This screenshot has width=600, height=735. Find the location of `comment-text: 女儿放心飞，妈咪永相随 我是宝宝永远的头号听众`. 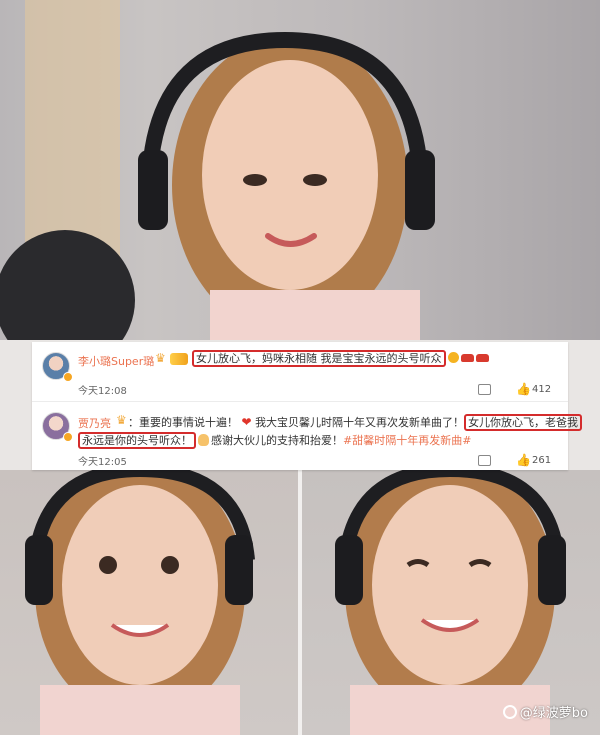

comment-text: 女儿放心飞，妈咪永相随 我是宝宝永远的头号听众 is located at coordinates (340, 358).